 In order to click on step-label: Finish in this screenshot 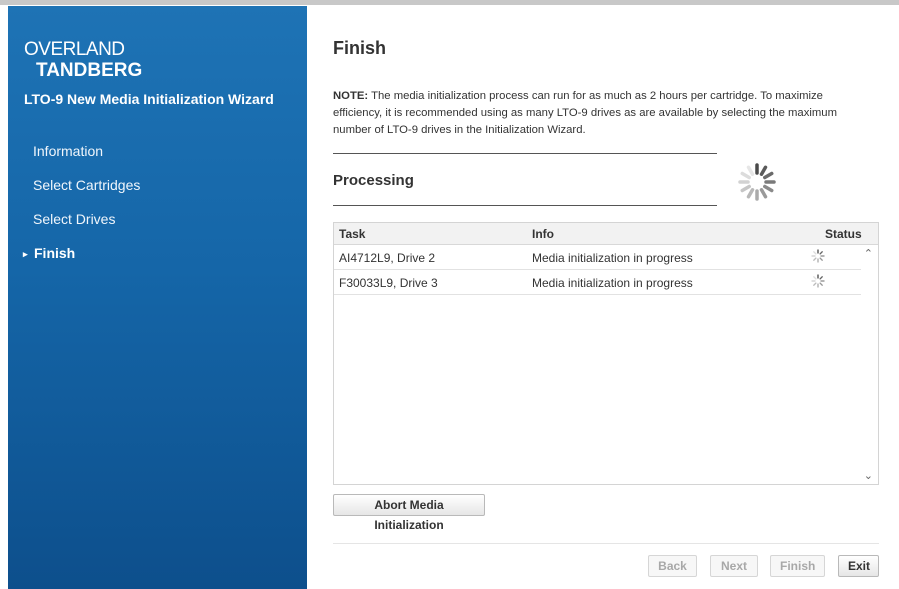, I will do `click(55, 253)`.